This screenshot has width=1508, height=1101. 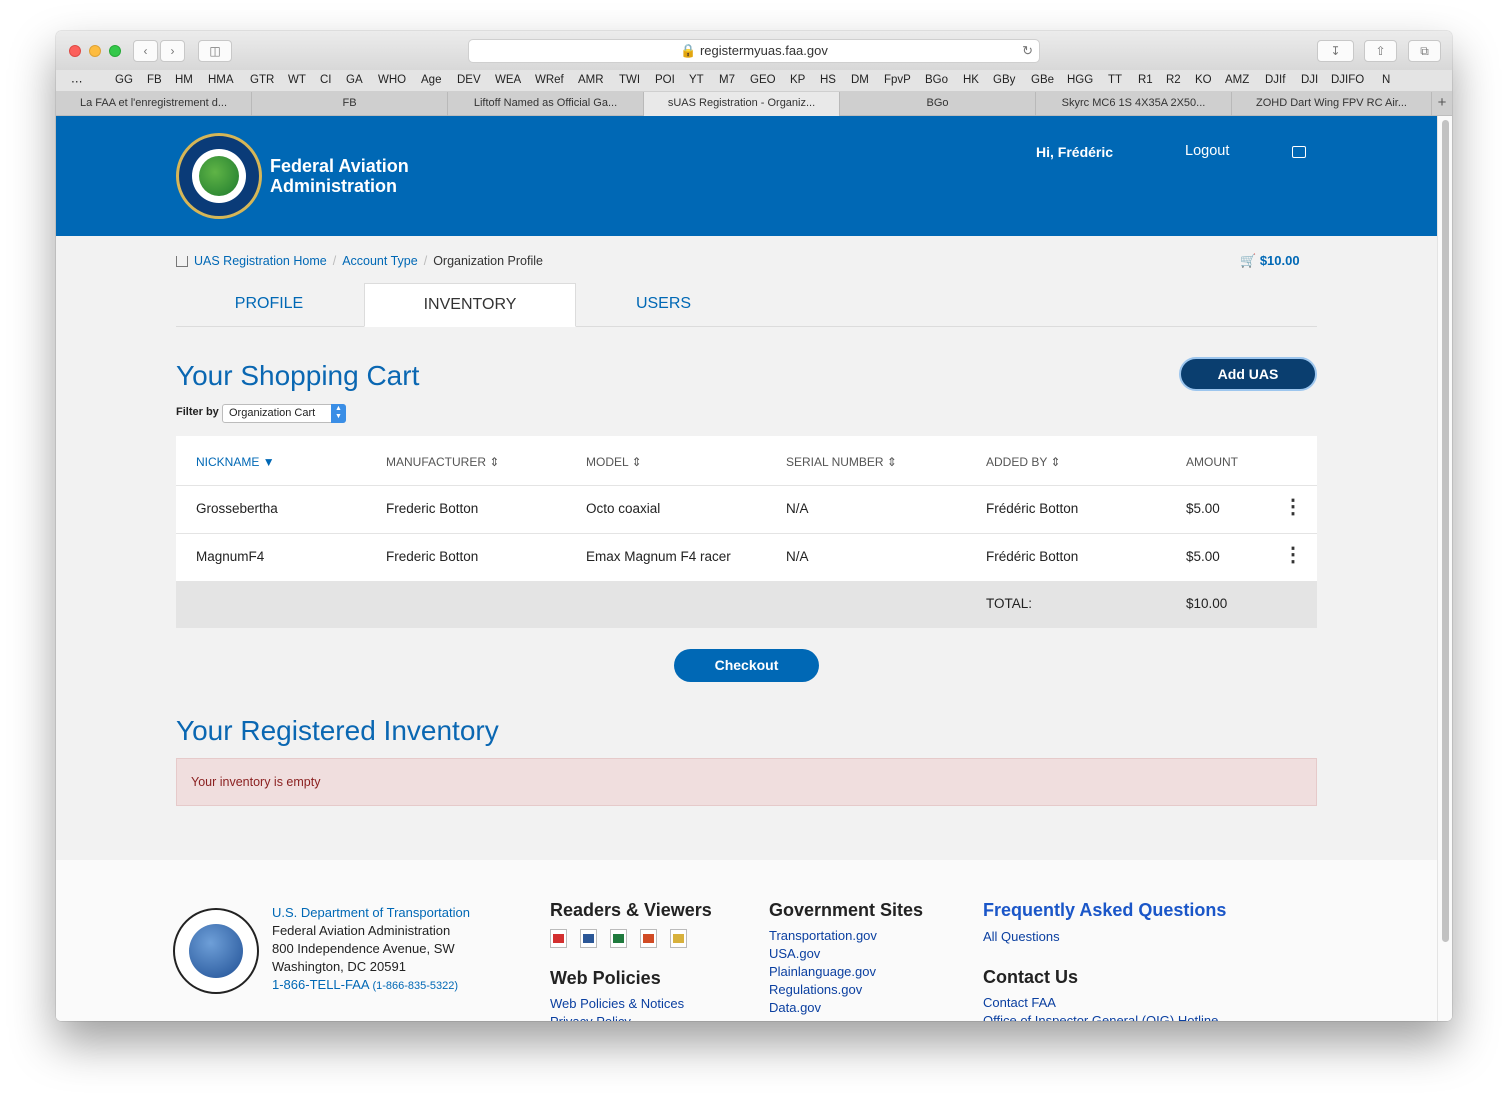 I want to click on reload-icon: ↻, so click(x=1027, y=51).